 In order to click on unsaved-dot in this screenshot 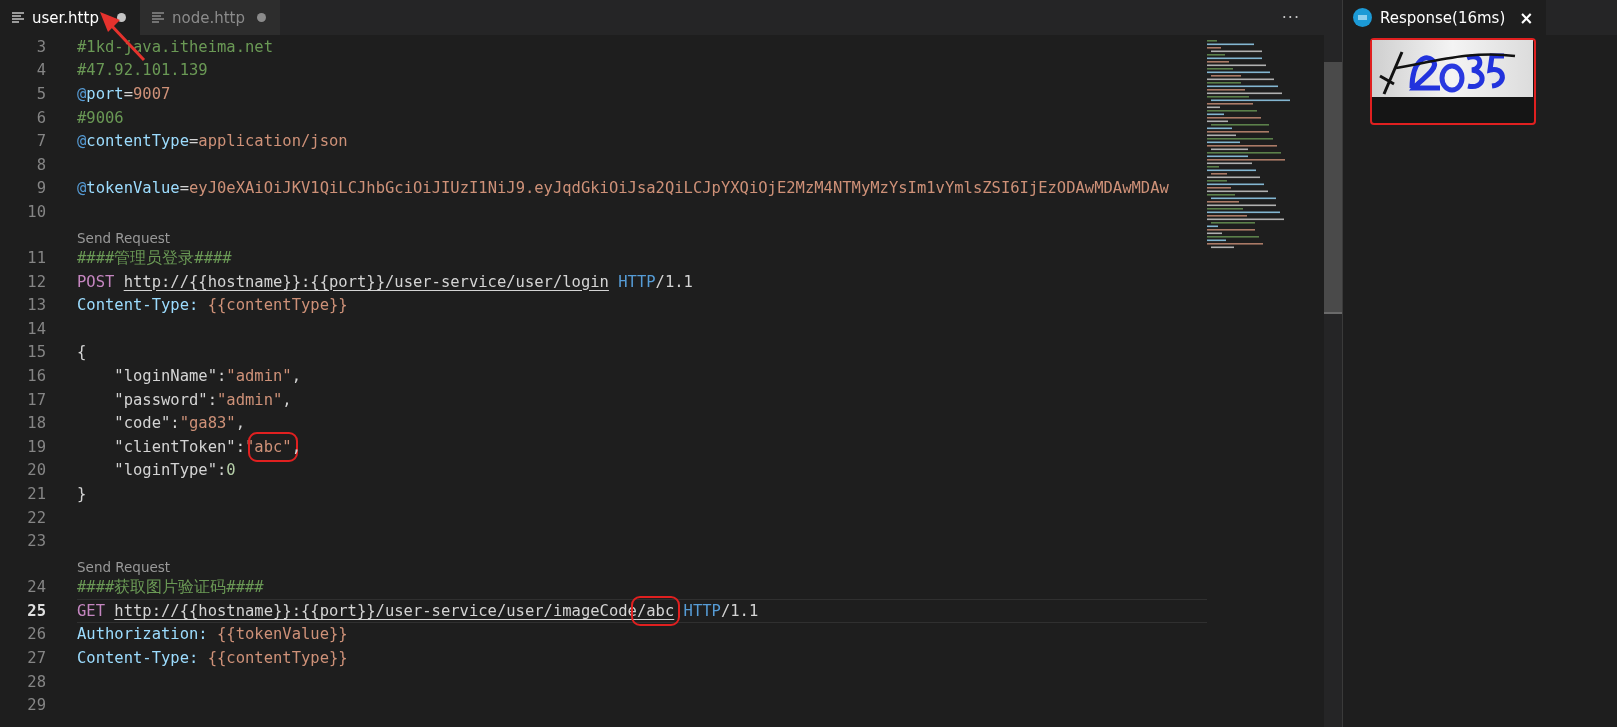, I will do `click(261, 17)`.